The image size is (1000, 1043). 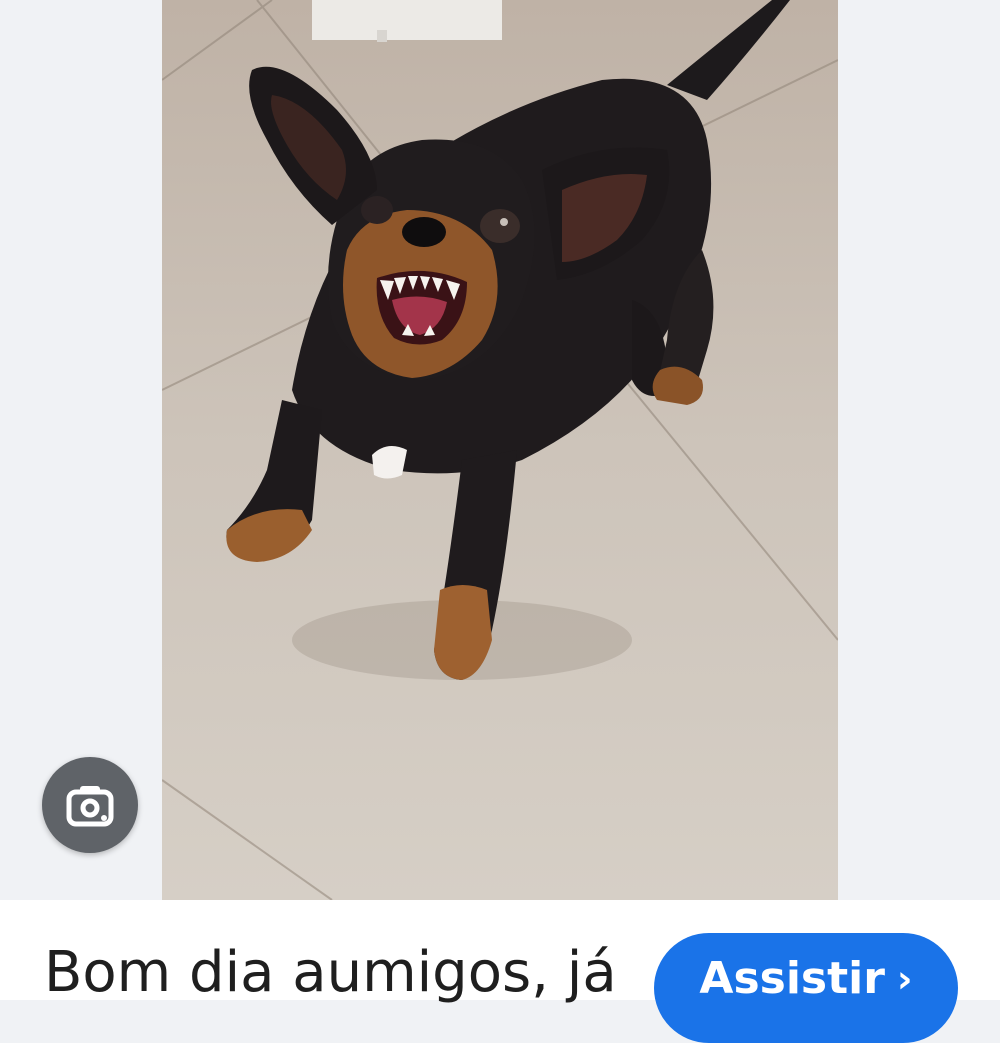 I want to click on chevron-right-icon: ›, so click(x=904, y=979).